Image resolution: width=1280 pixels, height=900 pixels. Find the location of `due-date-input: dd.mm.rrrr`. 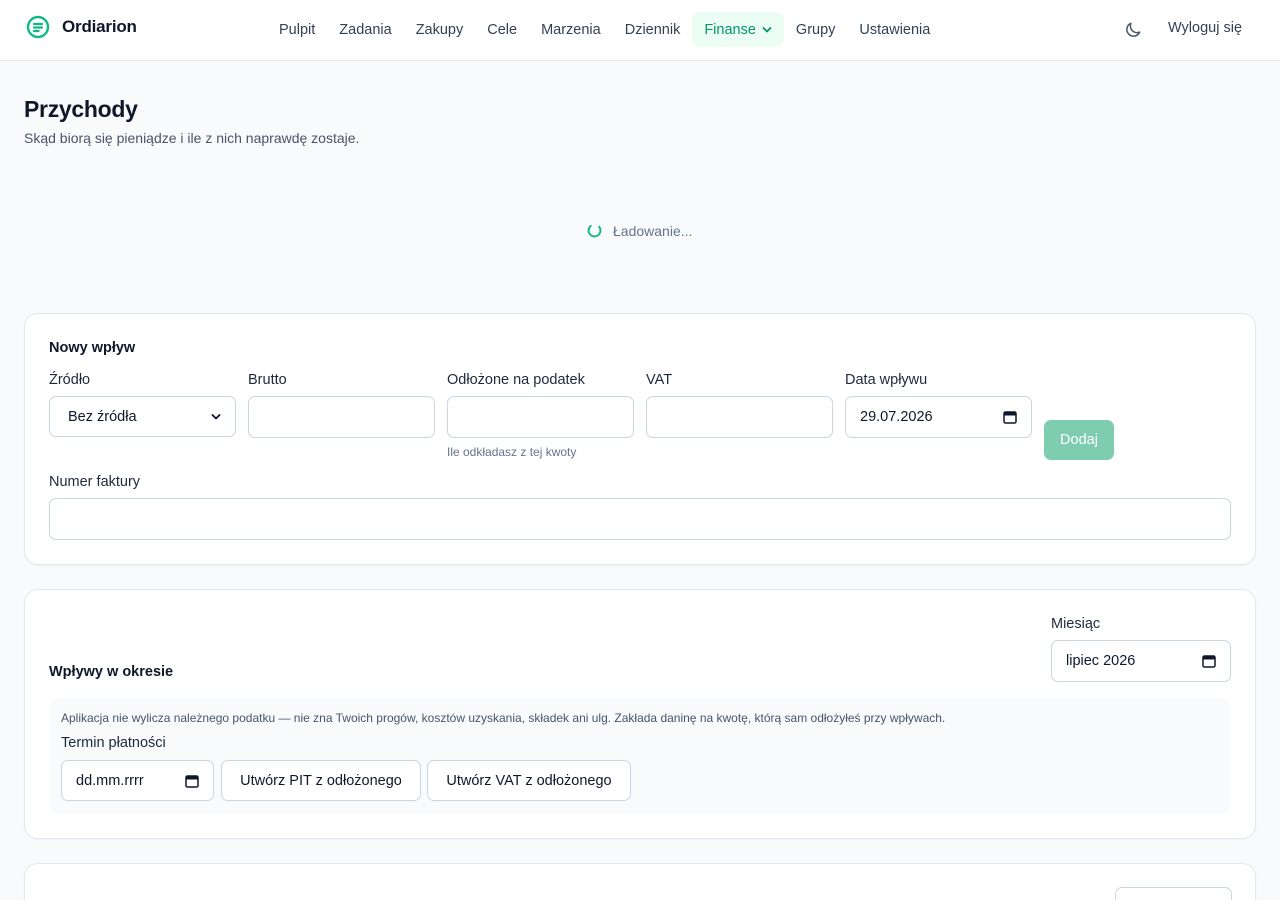

due-date-input: dd.mm.rrrr is located at coordinates (137, 780).